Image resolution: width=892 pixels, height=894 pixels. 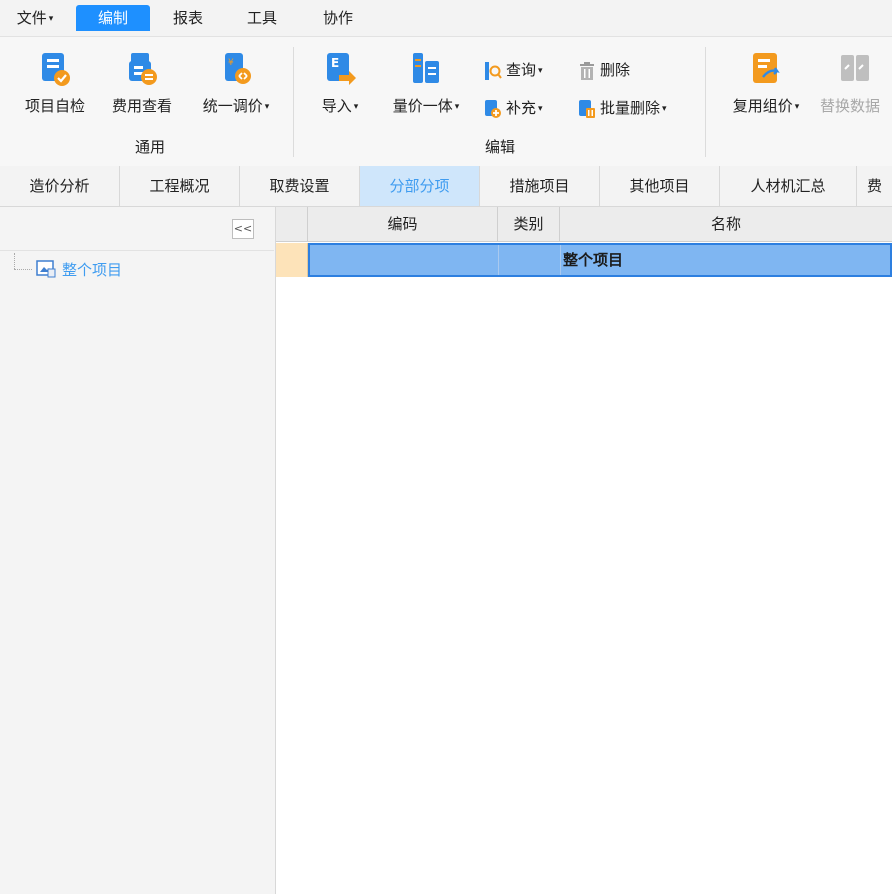 I want to click on unify-price-label: 统一调价 ▾, so click(x=236, y=106).